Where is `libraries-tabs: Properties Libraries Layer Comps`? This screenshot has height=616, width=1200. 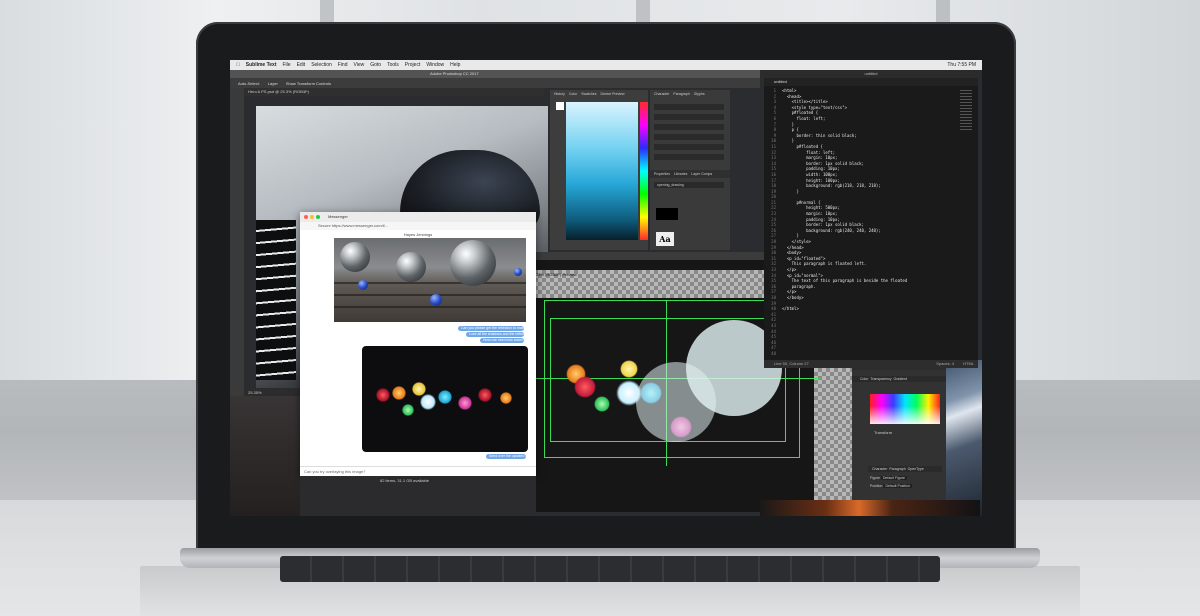 libraries-tabs: Properties Libraries Layer Comps is located at coordinates (690, 174).